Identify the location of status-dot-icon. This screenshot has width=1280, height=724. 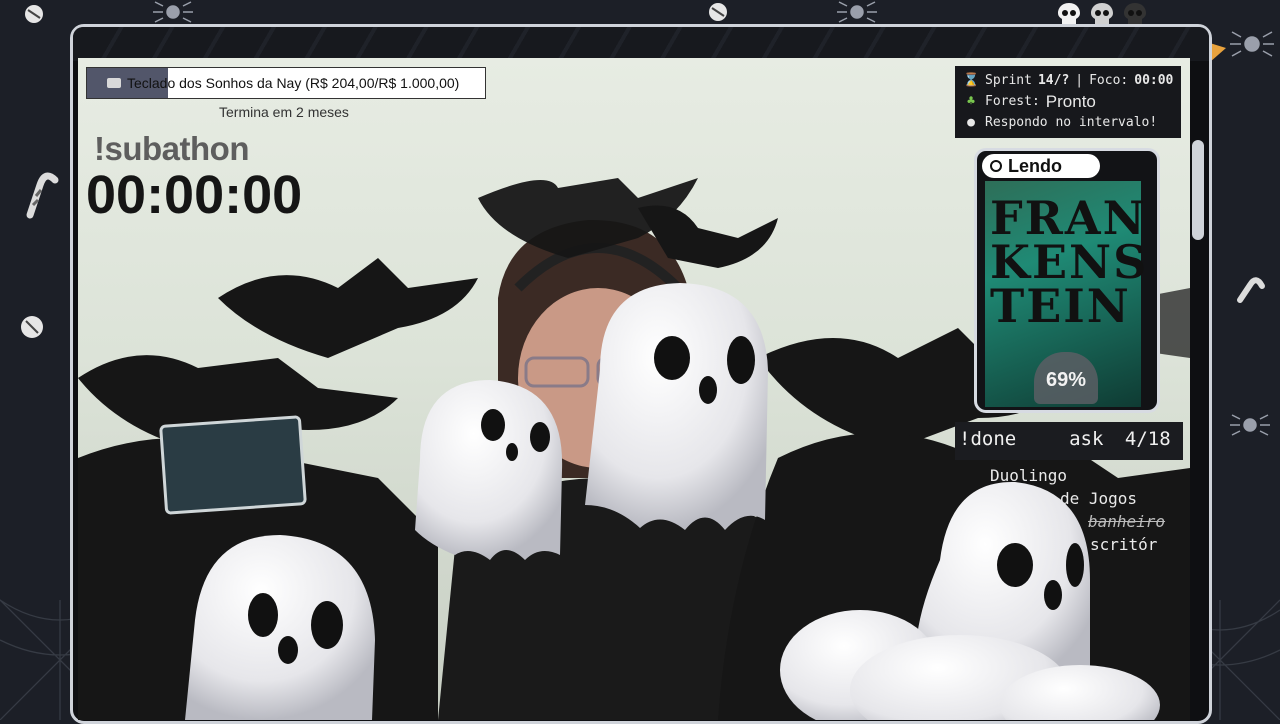
(996, 166).